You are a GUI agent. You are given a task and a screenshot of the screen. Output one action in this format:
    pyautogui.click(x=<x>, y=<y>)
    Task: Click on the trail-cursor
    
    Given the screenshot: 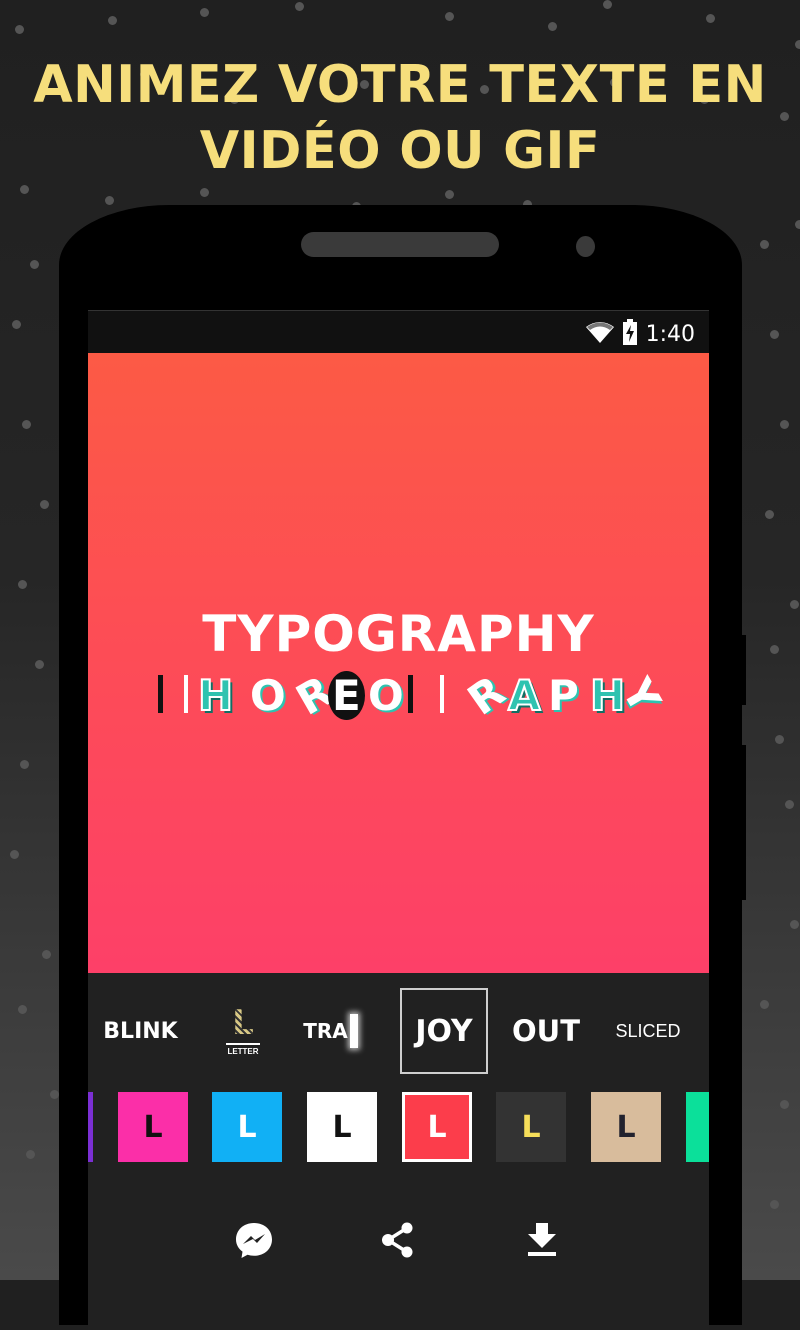 What is the action you would take?
    pyautogui.click(x=353, y=1031)
    